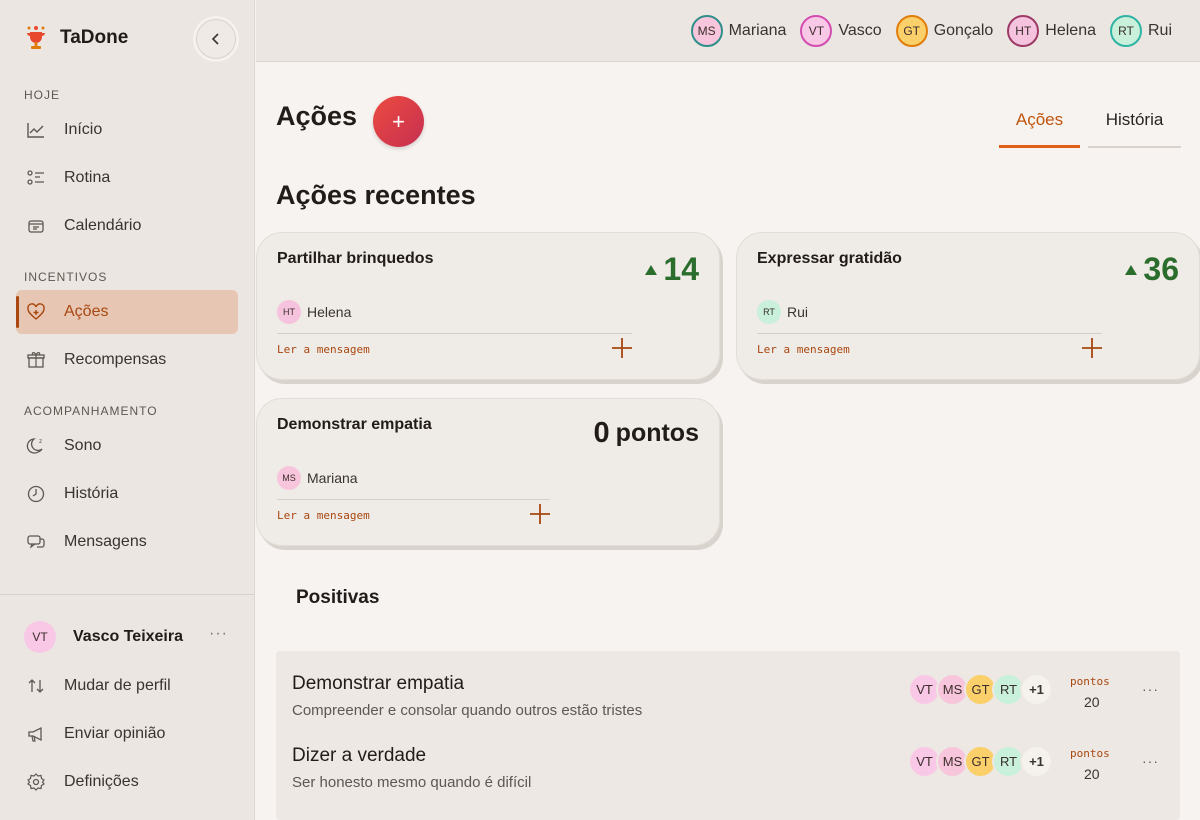 The width and height of the screenshot is (1200, 820). Describe the element at coordinates (36, 782) in the screenshot. I see `gear-icon` at that location.